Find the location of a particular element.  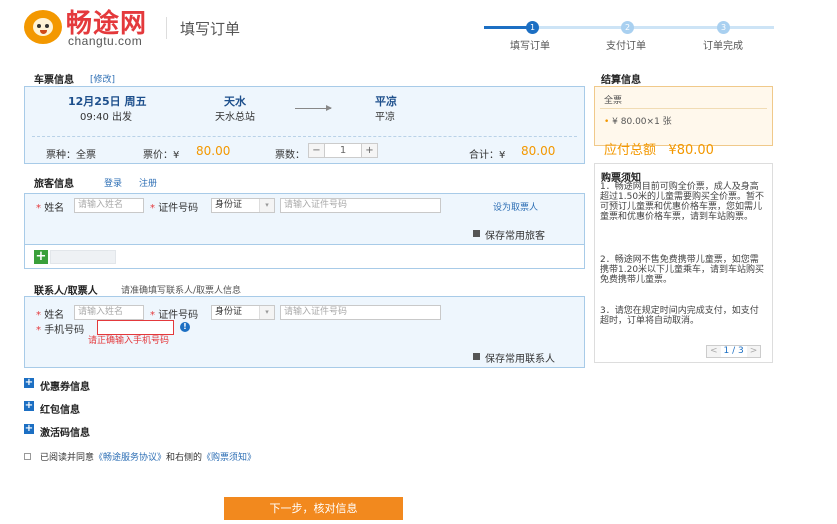

register-link: 注册 is located at coordinates (148, 182).